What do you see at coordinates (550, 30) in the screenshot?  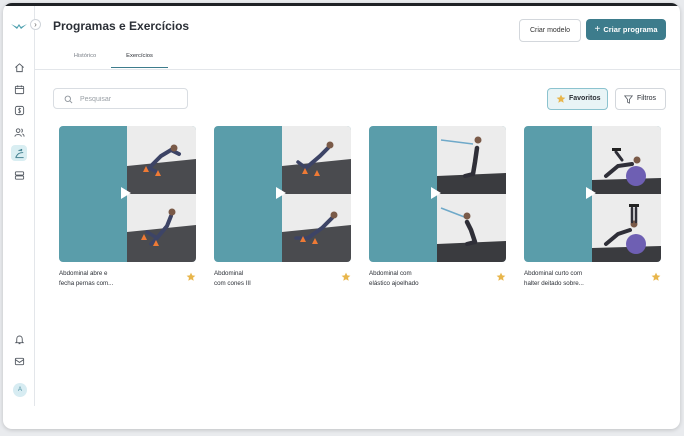 I see `create-template-button: Criar modelo` at bounding box center [550, 30].